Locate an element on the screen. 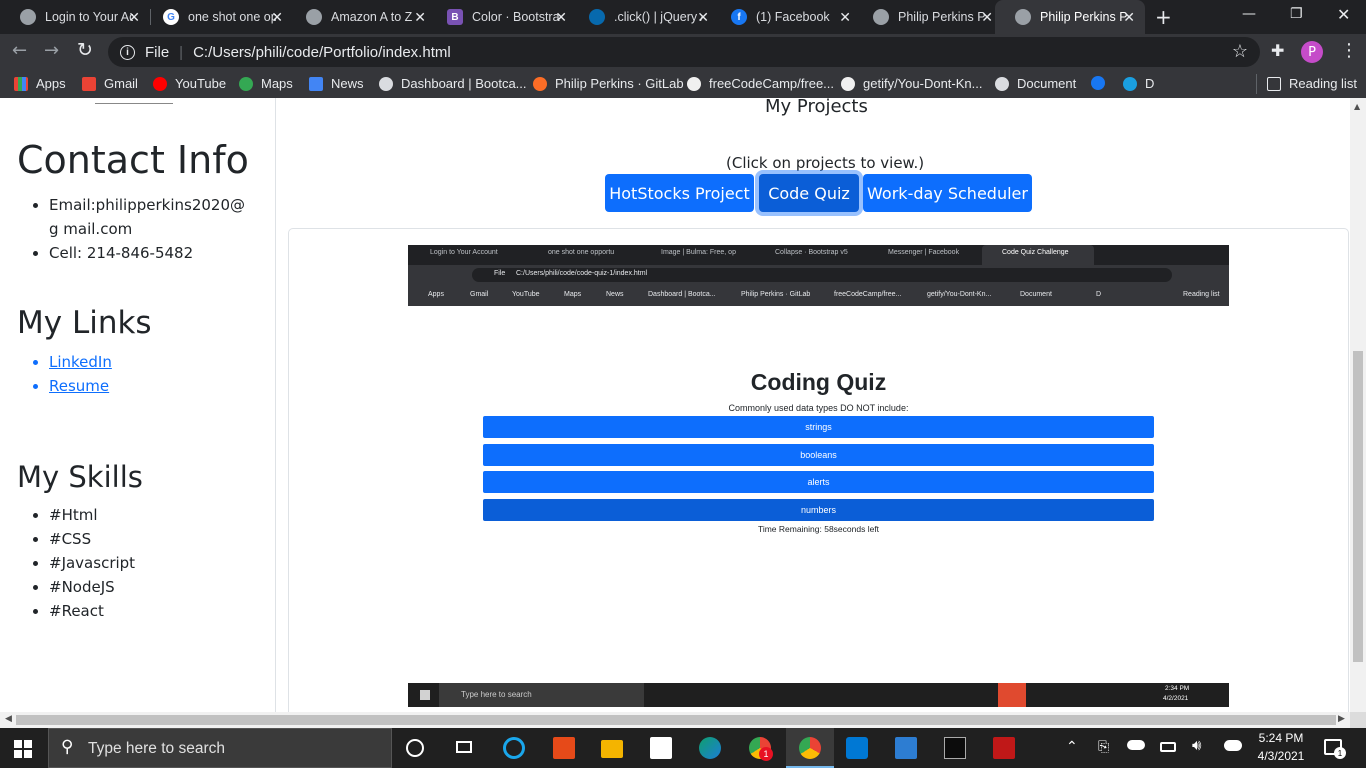 This screenshot has width=1366, height=768. bookmark-star-icon: ☆ is located at coordinates (1240, 51).